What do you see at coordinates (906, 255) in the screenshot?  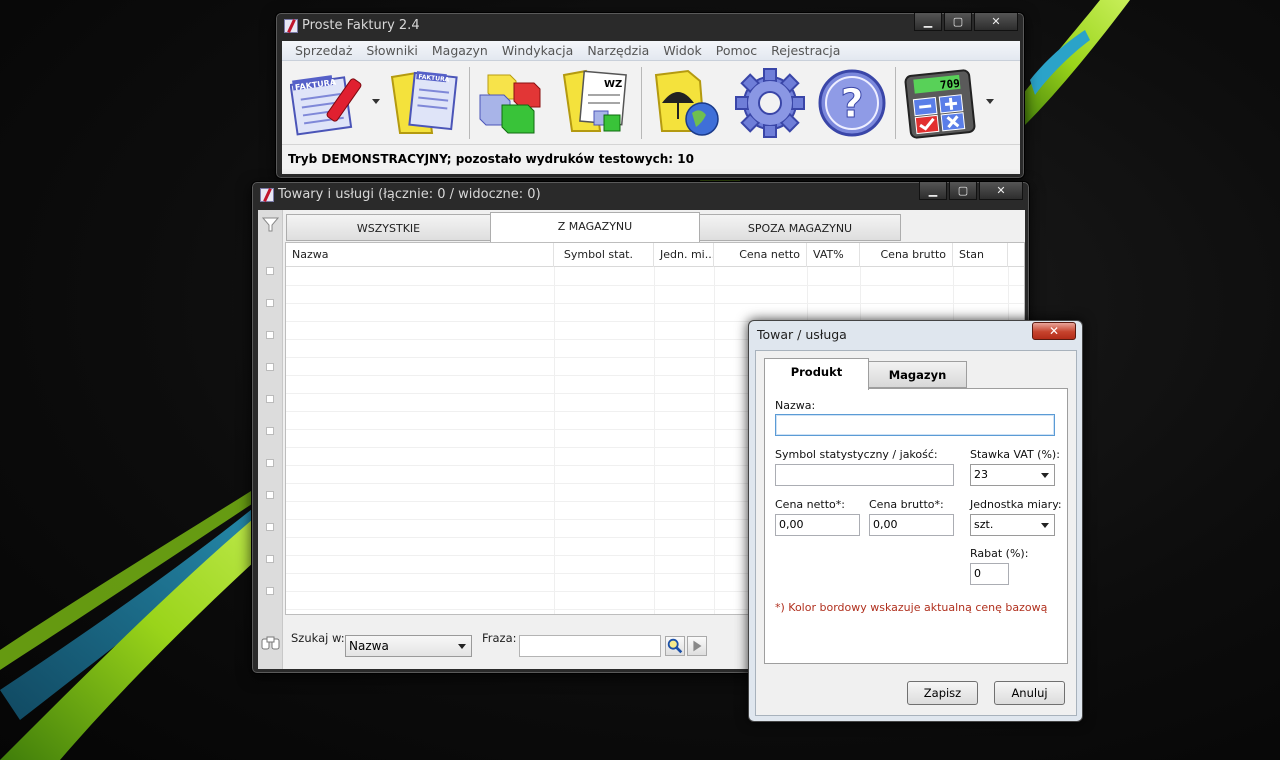 I see `column-header-gross-price: Cena brutto` at bounding box center [906, 255].